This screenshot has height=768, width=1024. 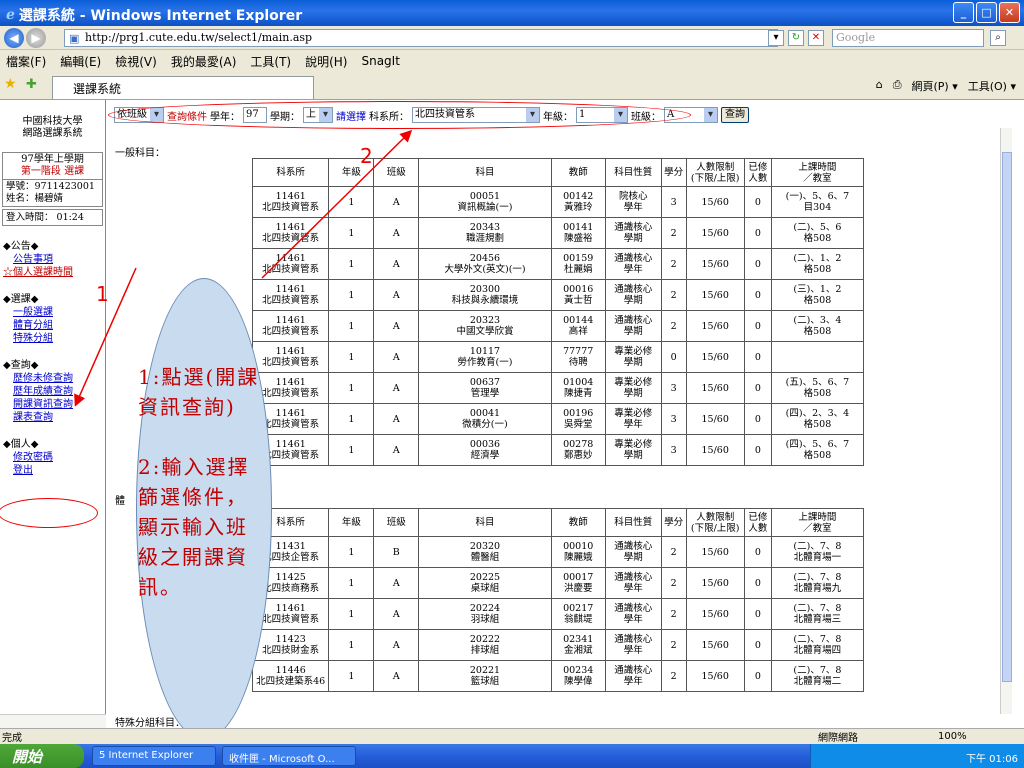 What do you see at coordinates (633, 172) in the screenshot?
I see `column-header: 科目性質` at bounding box center [633, 172].